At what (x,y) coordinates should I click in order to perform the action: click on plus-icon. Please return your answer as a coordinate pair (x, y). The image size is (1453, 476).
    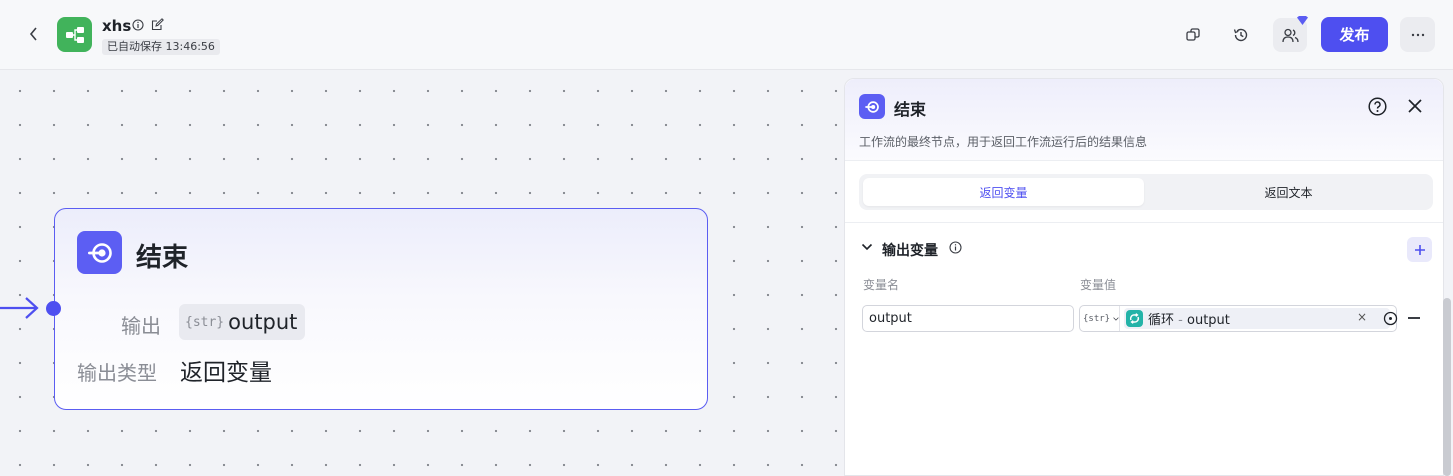
    Looking at the image, I should click on (1419, 249).